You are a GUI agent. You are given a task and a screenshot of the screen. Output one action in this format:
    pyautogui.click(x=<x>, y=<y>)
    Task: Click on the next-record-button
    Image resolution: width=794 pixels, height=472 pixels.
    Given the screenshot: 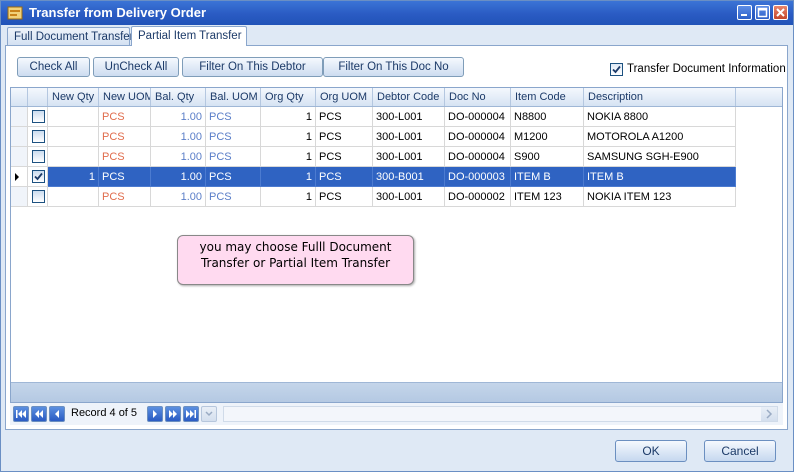 What is the action you would take?
    pyautogui.click(x=155, y=414)
    